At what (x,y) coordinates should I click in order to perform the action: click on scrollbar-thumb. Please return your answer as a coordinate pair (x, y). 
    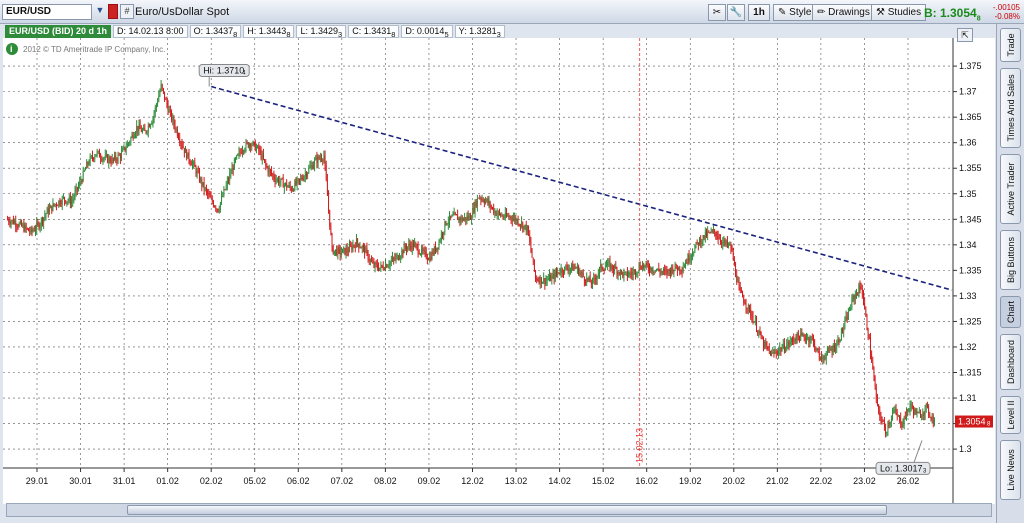
    Looking at the image, I should click on (507, 510).